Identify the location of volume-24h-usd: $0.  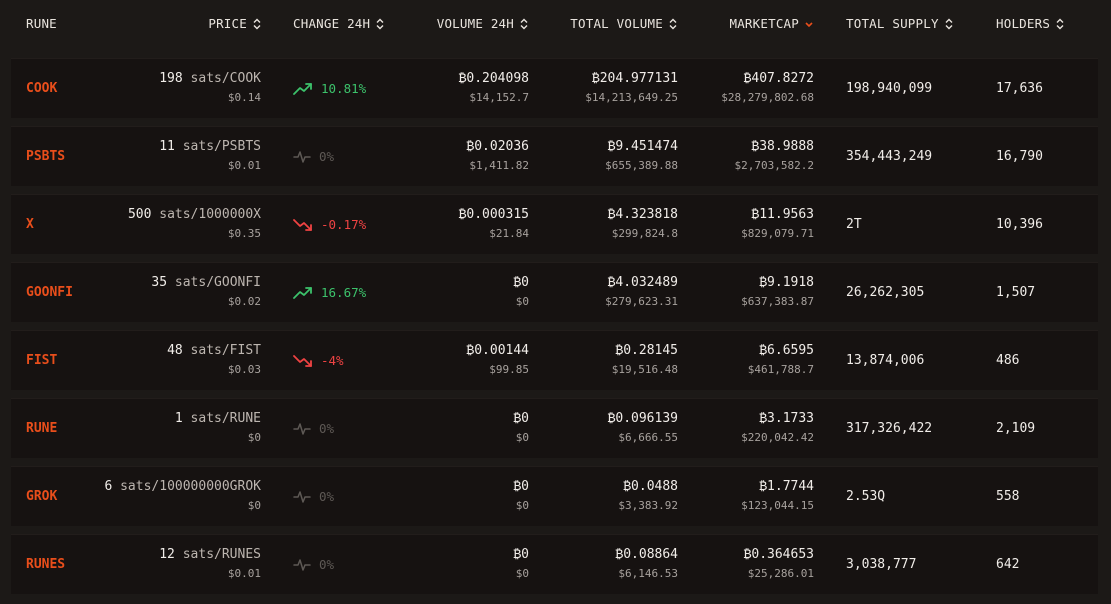
(522, 573).